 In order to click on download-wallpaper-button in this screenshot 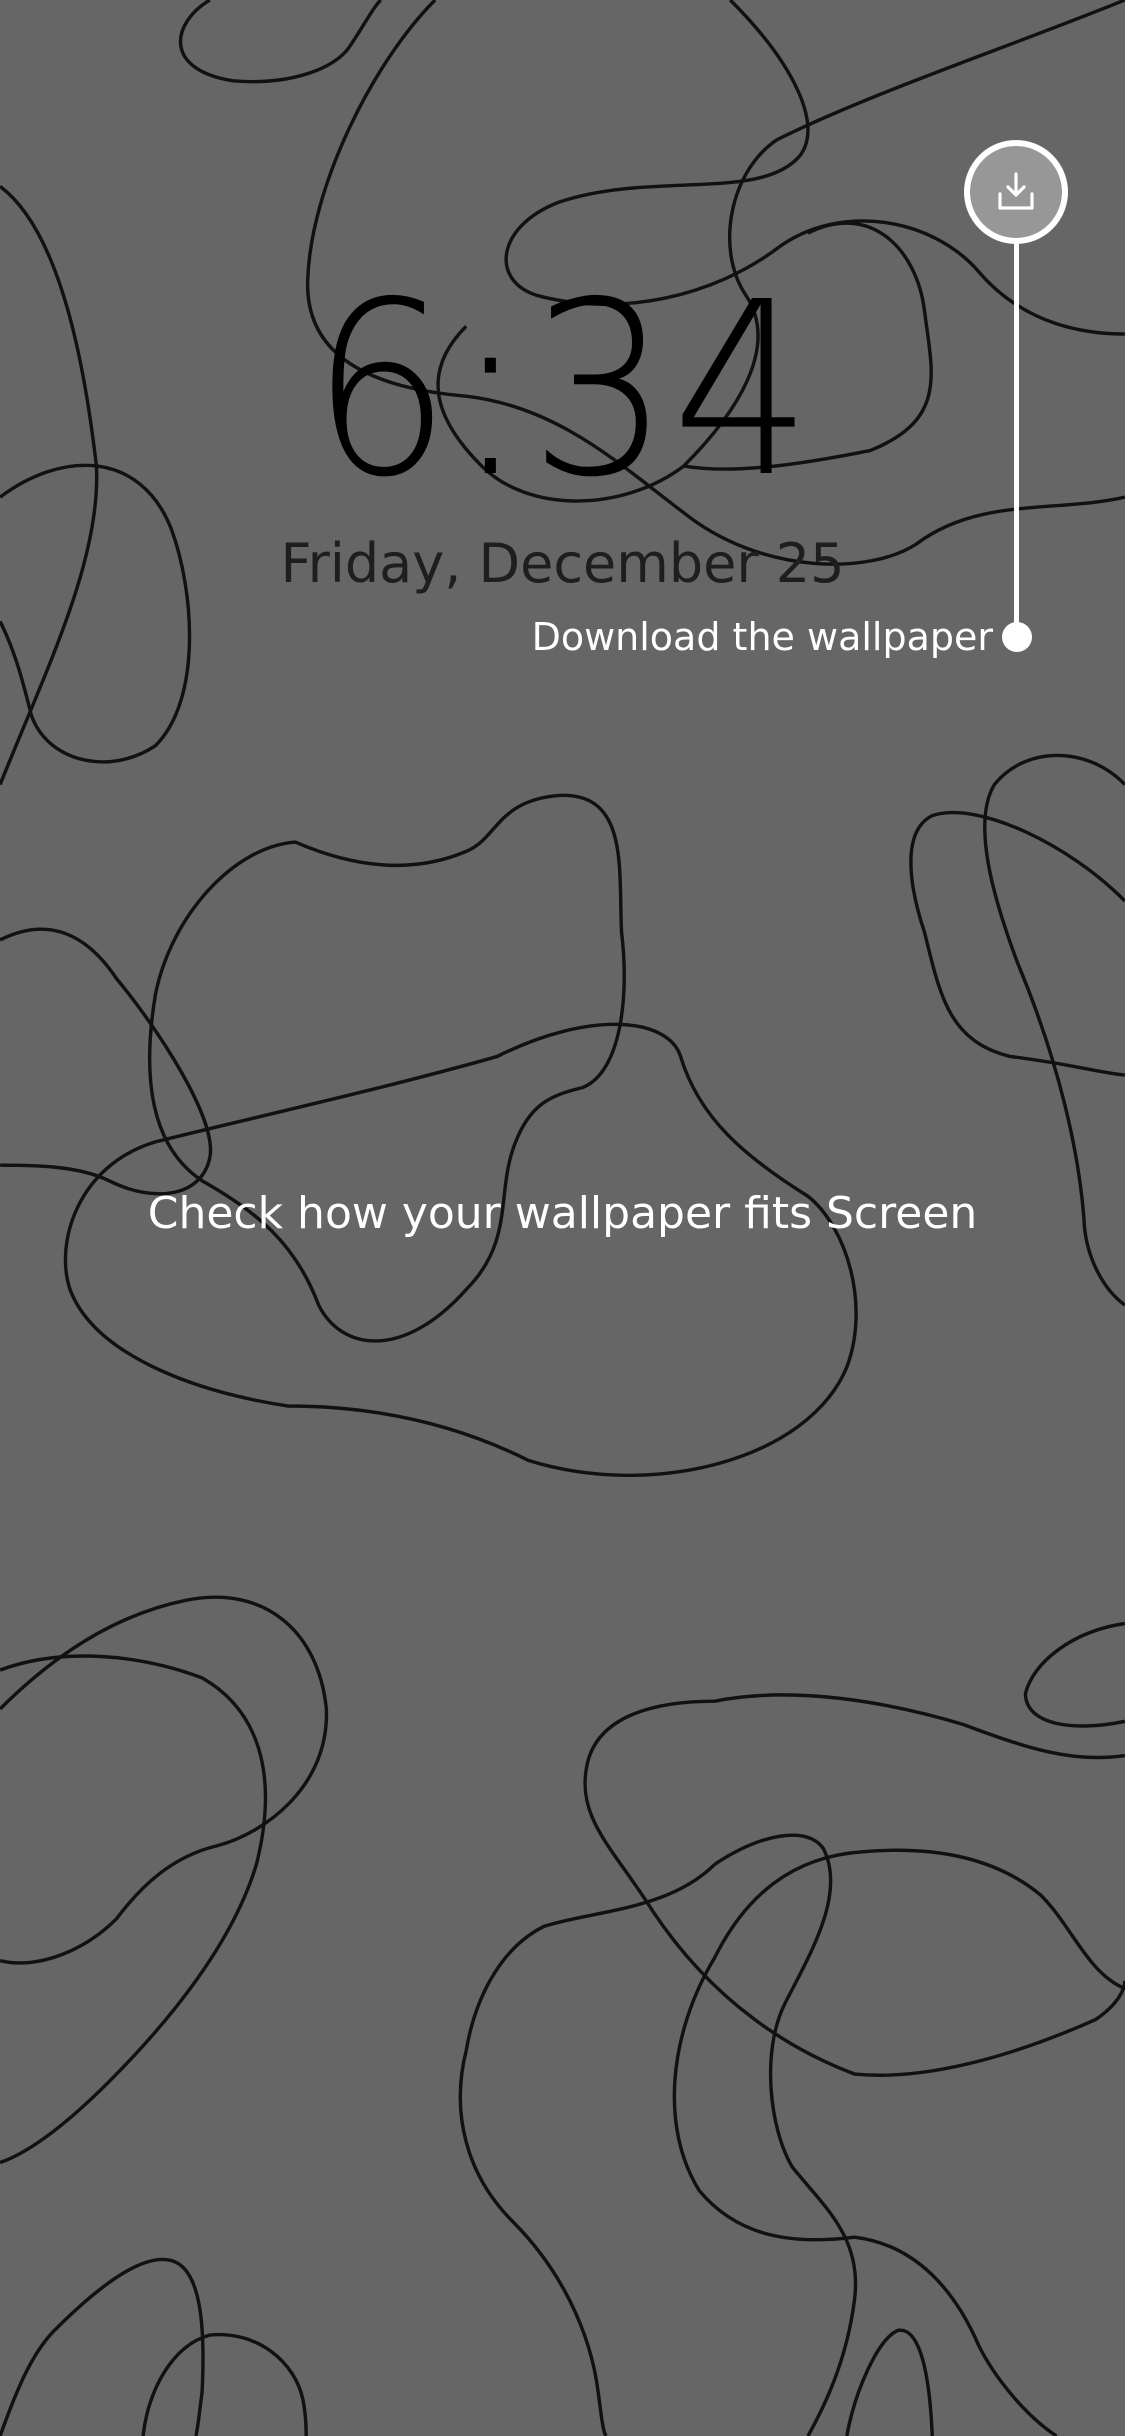, I will do `click(1016, 192)`.